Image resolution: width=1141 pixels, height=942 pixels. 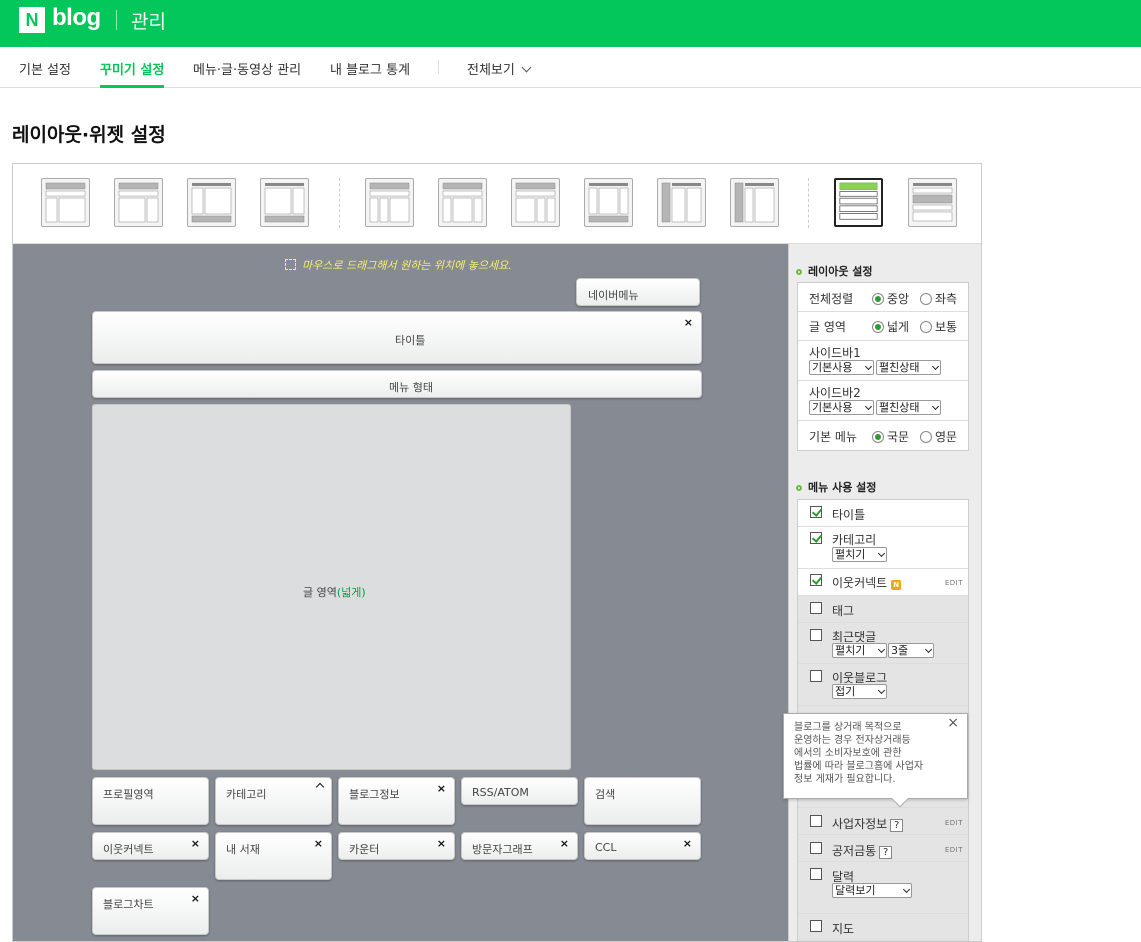 What do you see at coordinates (872, 890) in the screenshot?
I see `calendar-mode-select: 달력보기` at bounding box center [872, 890].